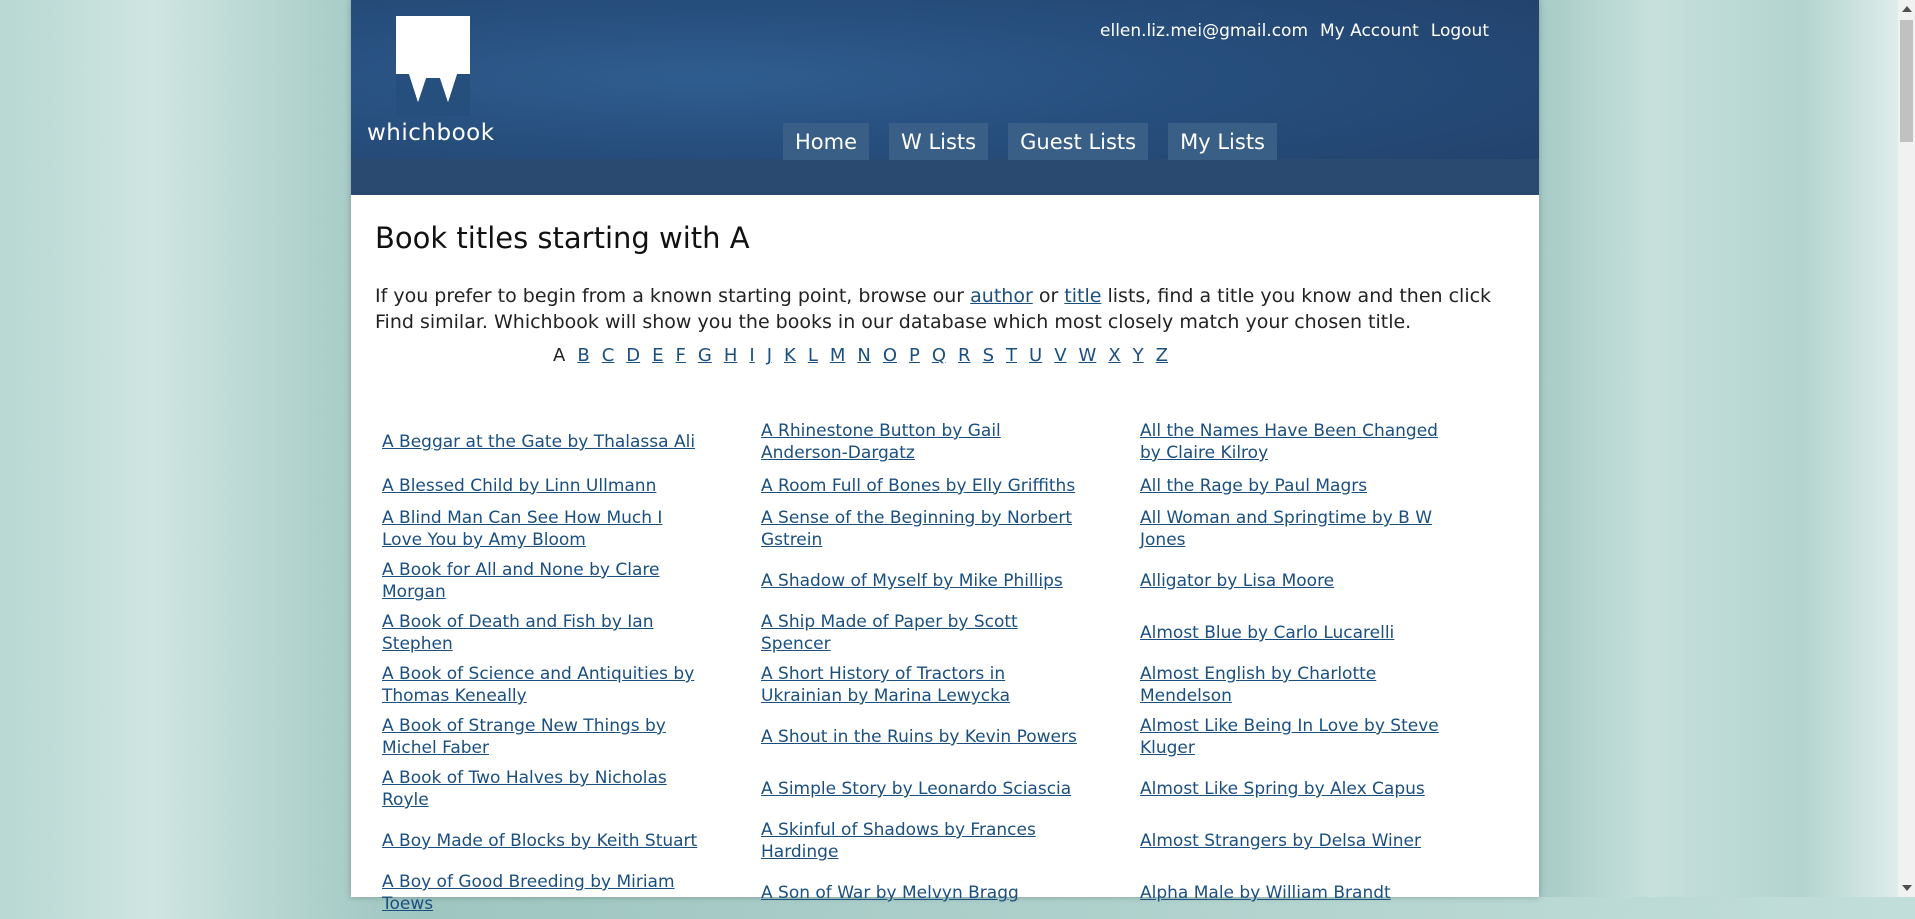  I want to click on nav-w-lists: W Lists, so click(939, 141).